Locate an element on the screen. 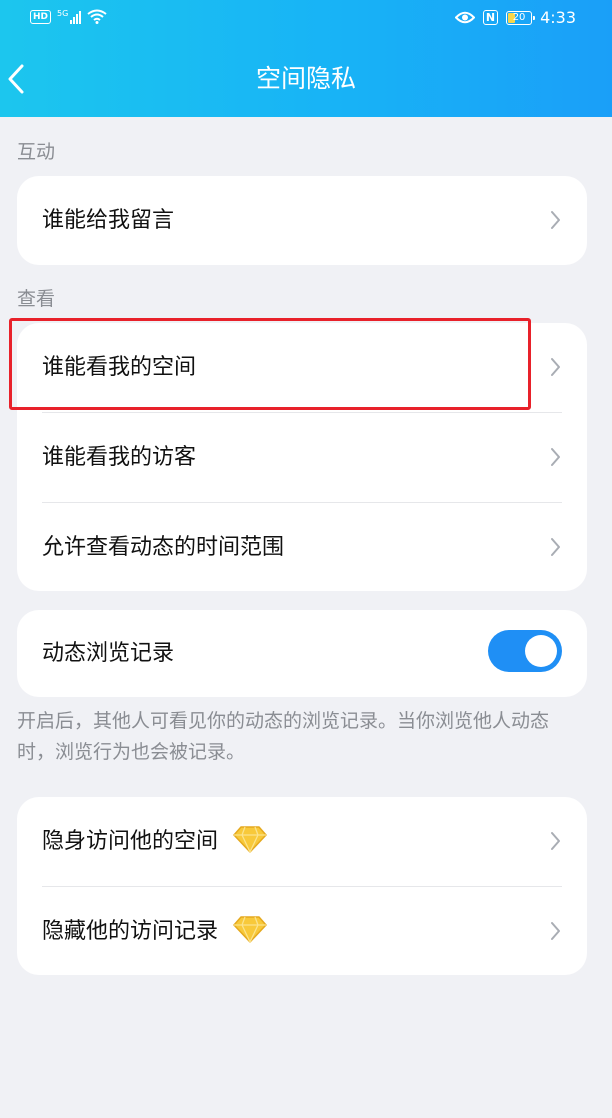 The image size is (612, 1118). section-label-view: 查看 is located at coordinates (36, 299).